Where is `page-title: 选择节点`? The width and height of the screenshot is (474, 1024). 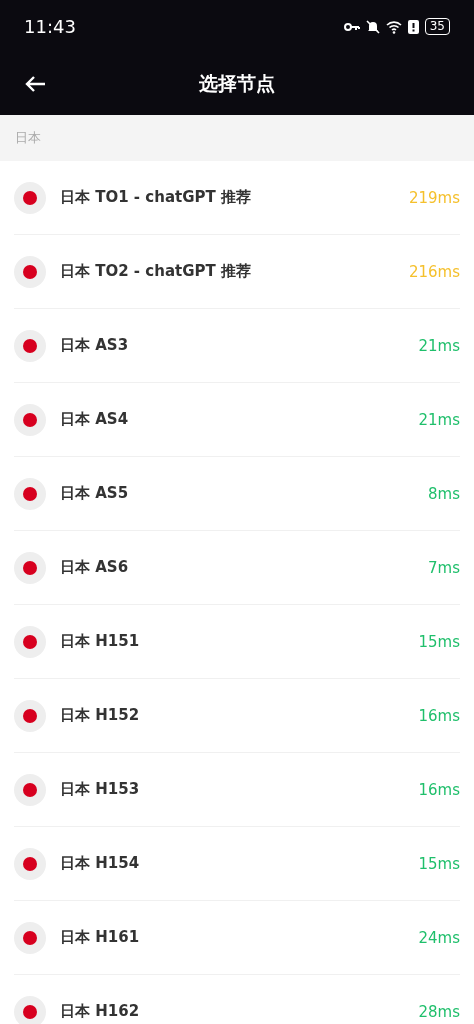 page-title: 选择节点 is located at coordinates (237, 83).